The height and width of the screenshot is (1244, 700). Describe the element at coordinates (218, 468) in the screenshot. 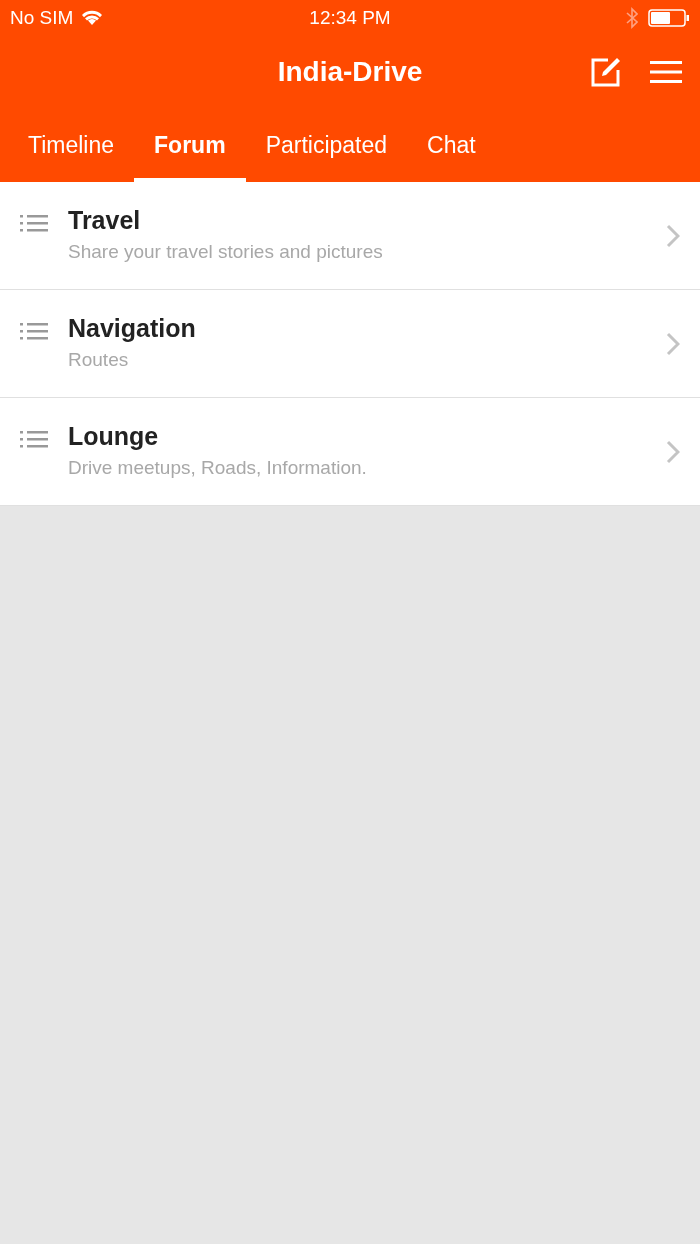

I see `forum-description: Drive meetups, Roads, Information.` at that location.